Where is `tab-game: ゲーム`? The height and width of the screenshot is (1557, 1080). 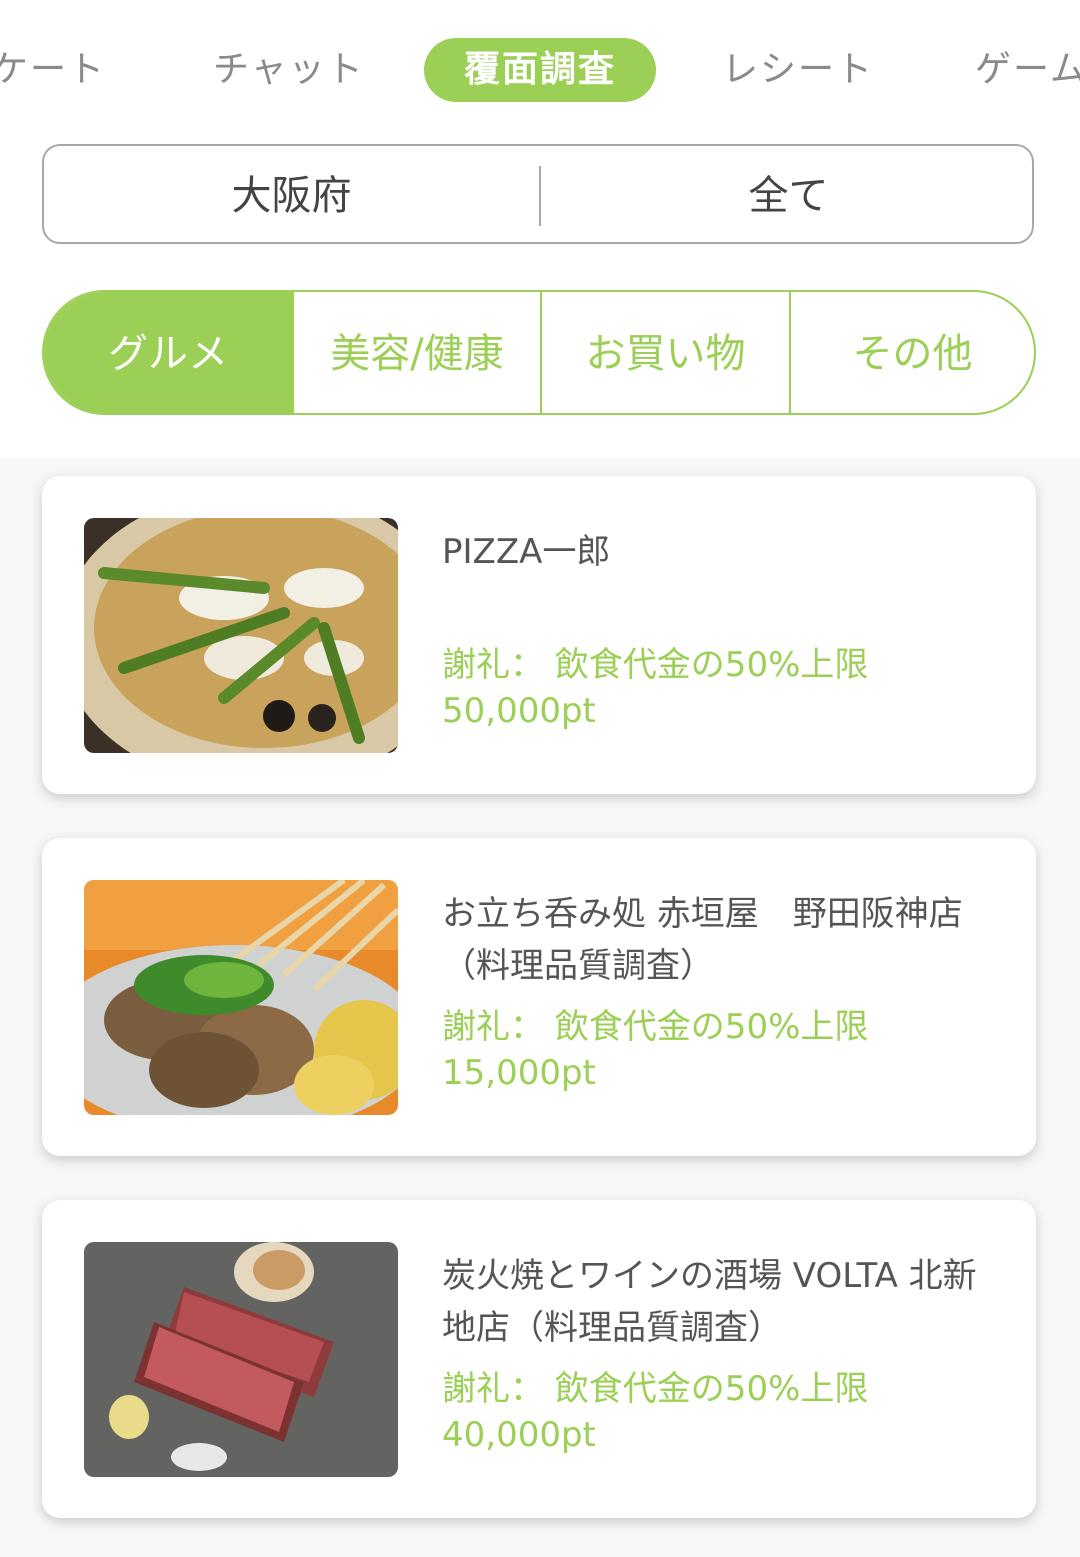
tab-game: ゲーム is located at coordinates (1027, 70).